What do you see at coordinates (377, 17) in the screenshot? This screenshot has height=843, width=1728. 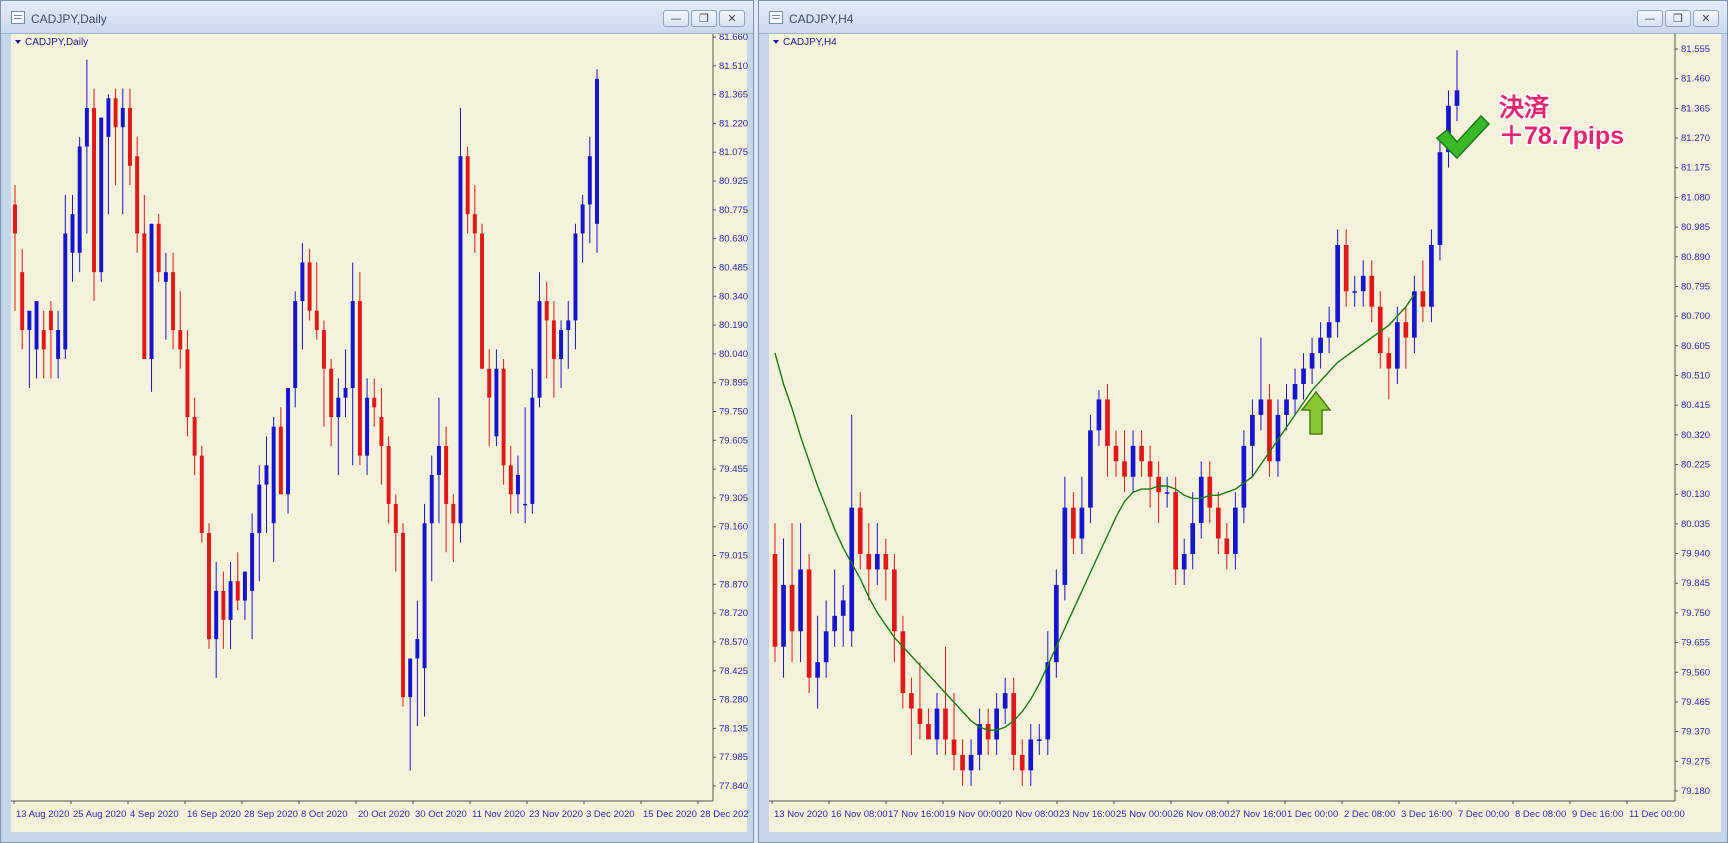 I see `window-titlebar: CADJPY,Daily — ❐ ✕` at bounding box center [377, 17].